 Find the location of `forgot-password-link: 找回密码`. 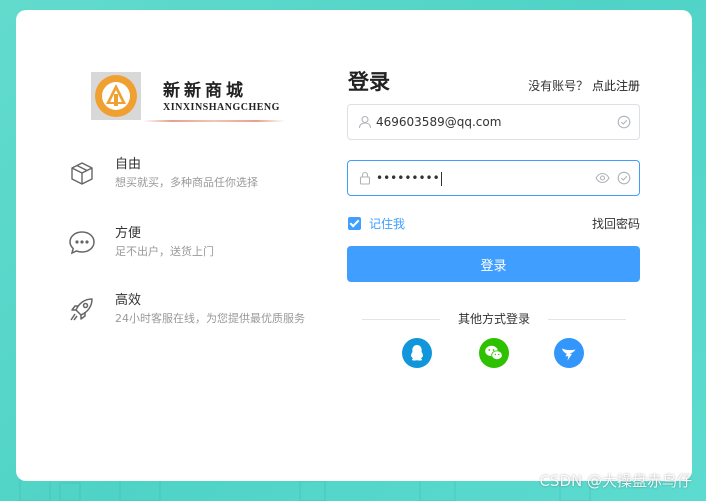

forgot-password-link: 找回密码 is located at coordinates (616, 223).